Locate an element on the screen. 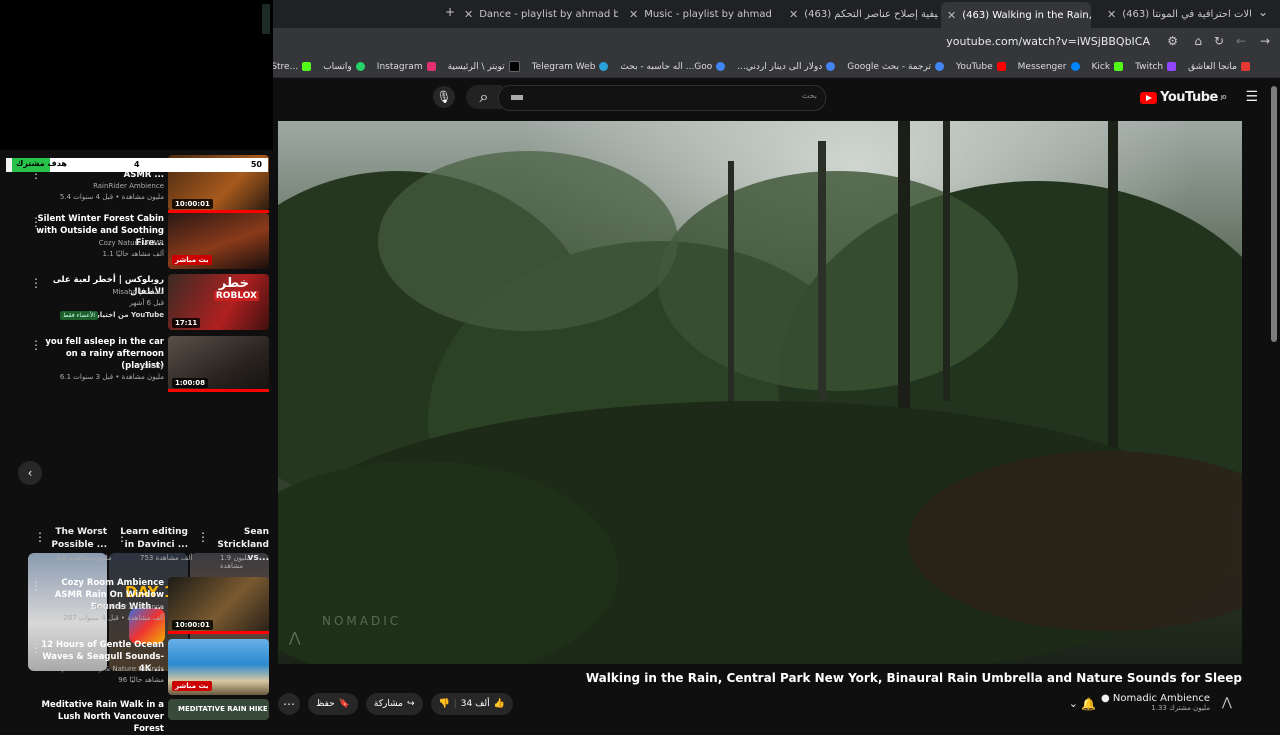  more-actions-icon: ⋯ is located at coordinates (289, 704).